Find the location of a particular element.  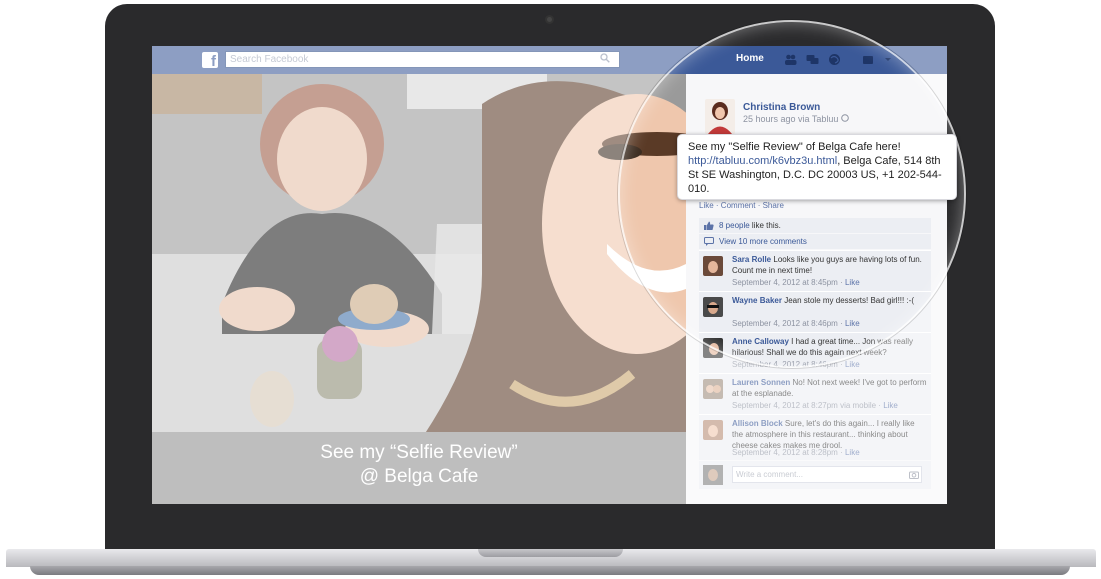

commenter-name: Allison Block is located at coordinates (757, 423).